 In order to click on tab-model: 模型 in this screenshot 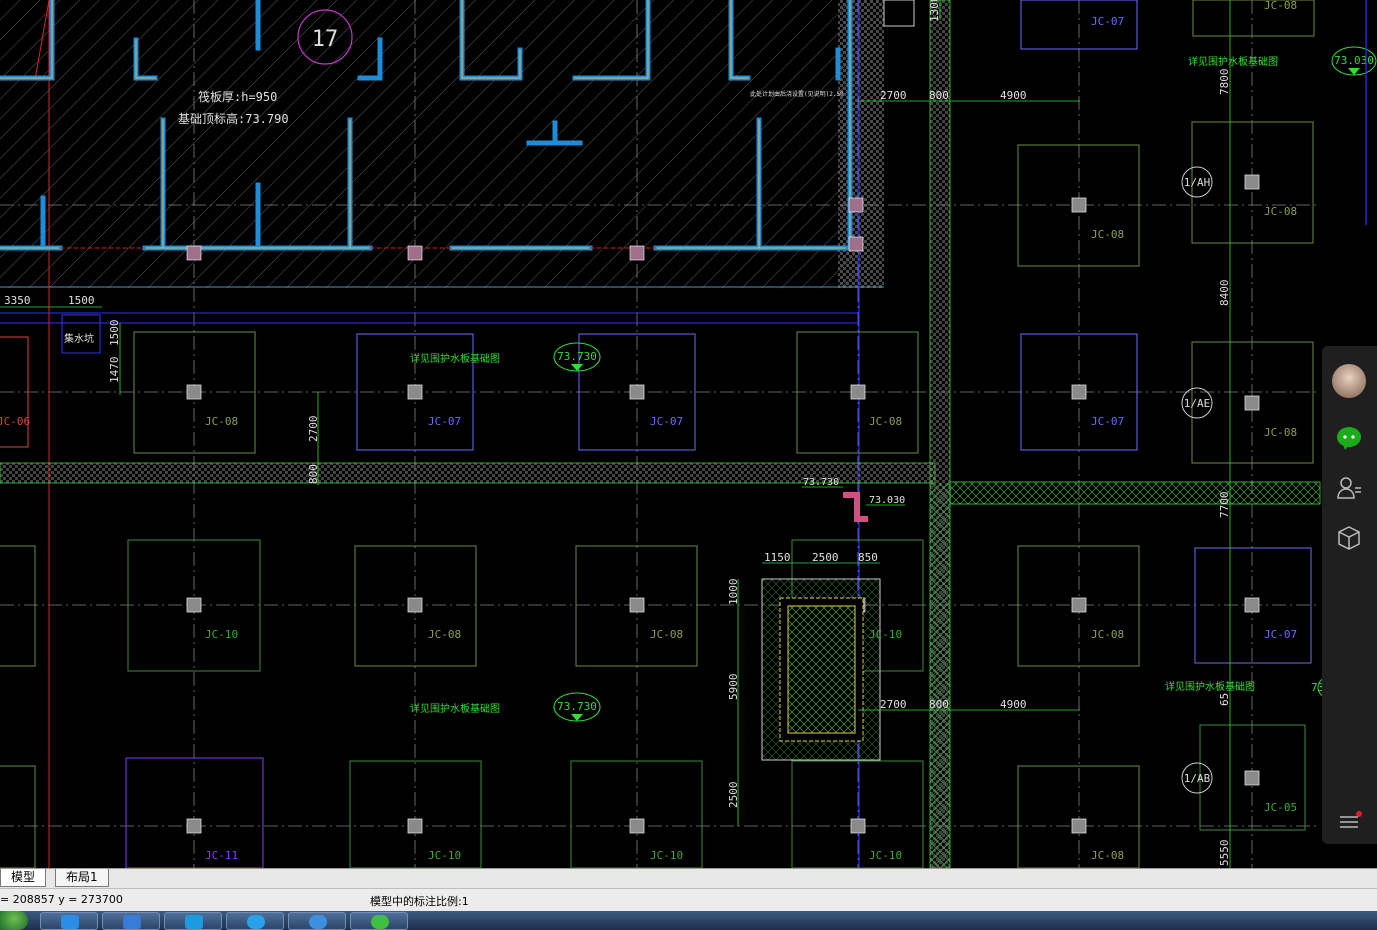, I will do `click(23, 878)`.